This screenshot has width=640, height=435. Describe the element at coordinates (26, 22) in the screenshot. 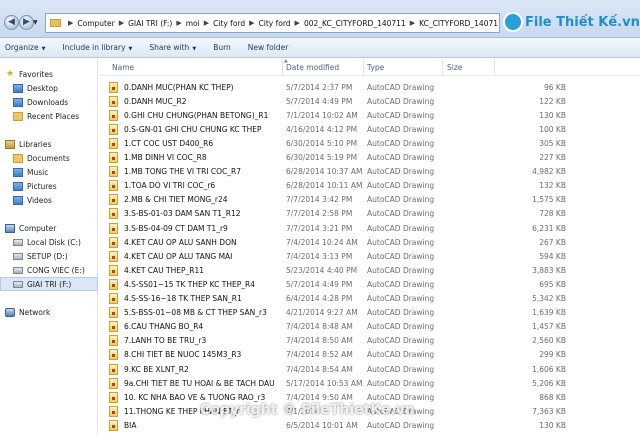

I see `forward-button: ▶` at that location.